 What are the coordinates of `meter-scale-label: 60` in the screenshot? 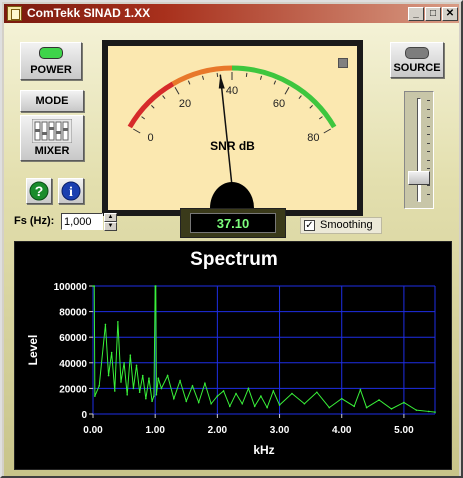 It's located at (279, 103).